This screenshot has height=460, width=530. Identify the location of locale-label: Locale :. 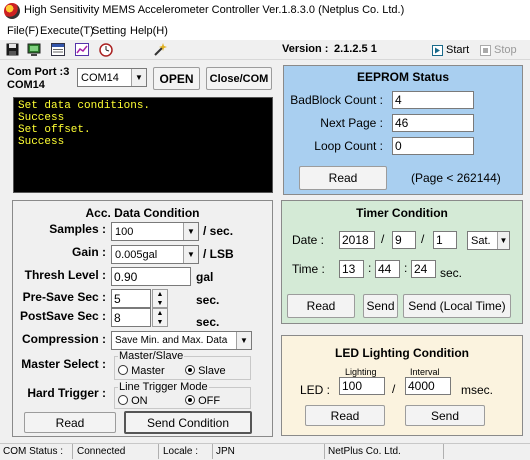
(181, 451).